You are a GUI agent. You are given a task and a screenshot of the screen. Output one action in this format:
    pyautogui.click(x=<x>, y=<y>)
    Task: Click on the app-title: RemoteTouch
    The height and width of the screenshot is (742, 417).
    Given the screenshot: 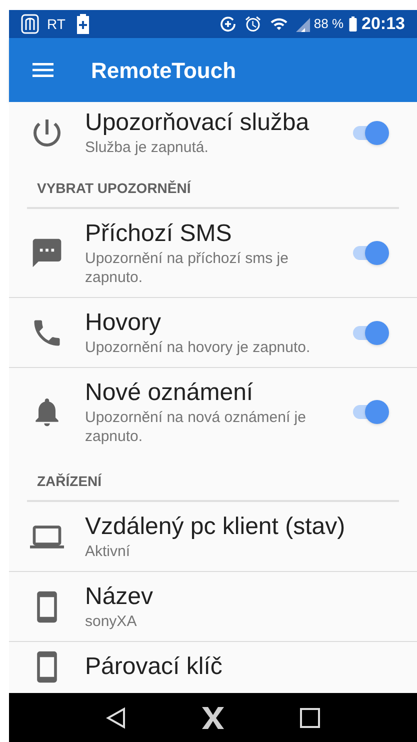 What is the action you would take?
    pyautogui.click(x=163, y=70)
    